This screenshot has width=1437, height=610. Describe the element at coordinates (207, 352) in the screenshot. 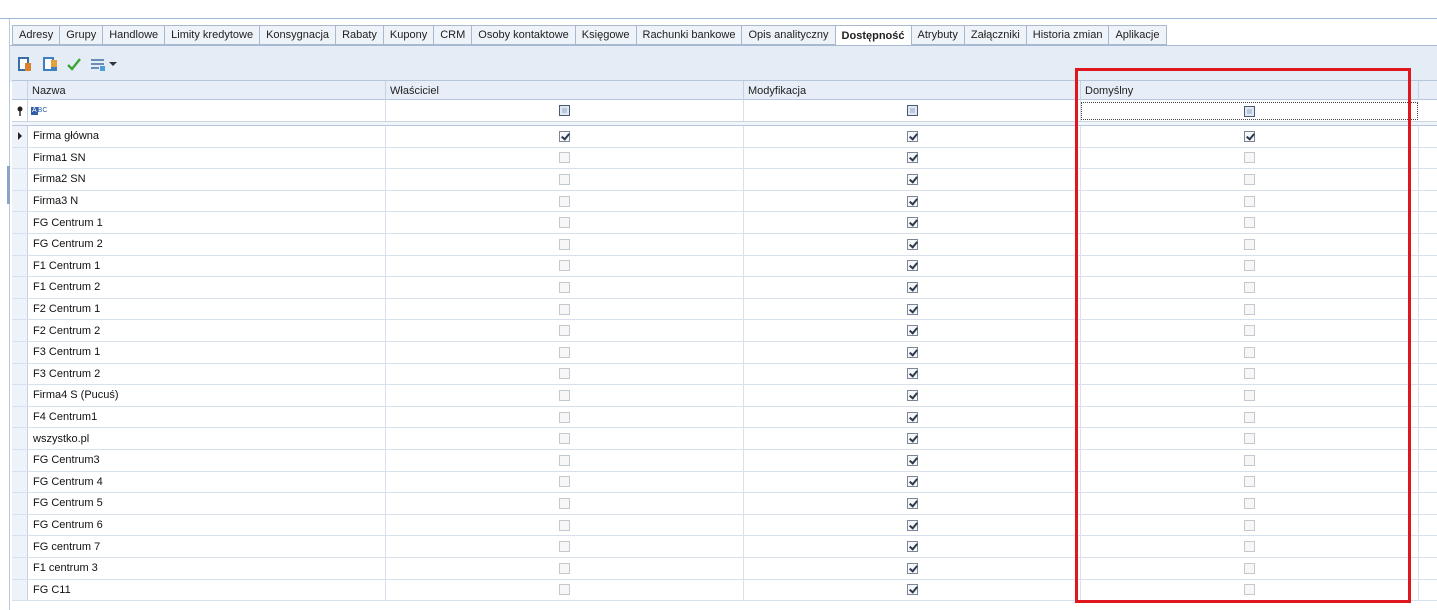

I see `company-name-cell: F3 Centrum 1` at that location.